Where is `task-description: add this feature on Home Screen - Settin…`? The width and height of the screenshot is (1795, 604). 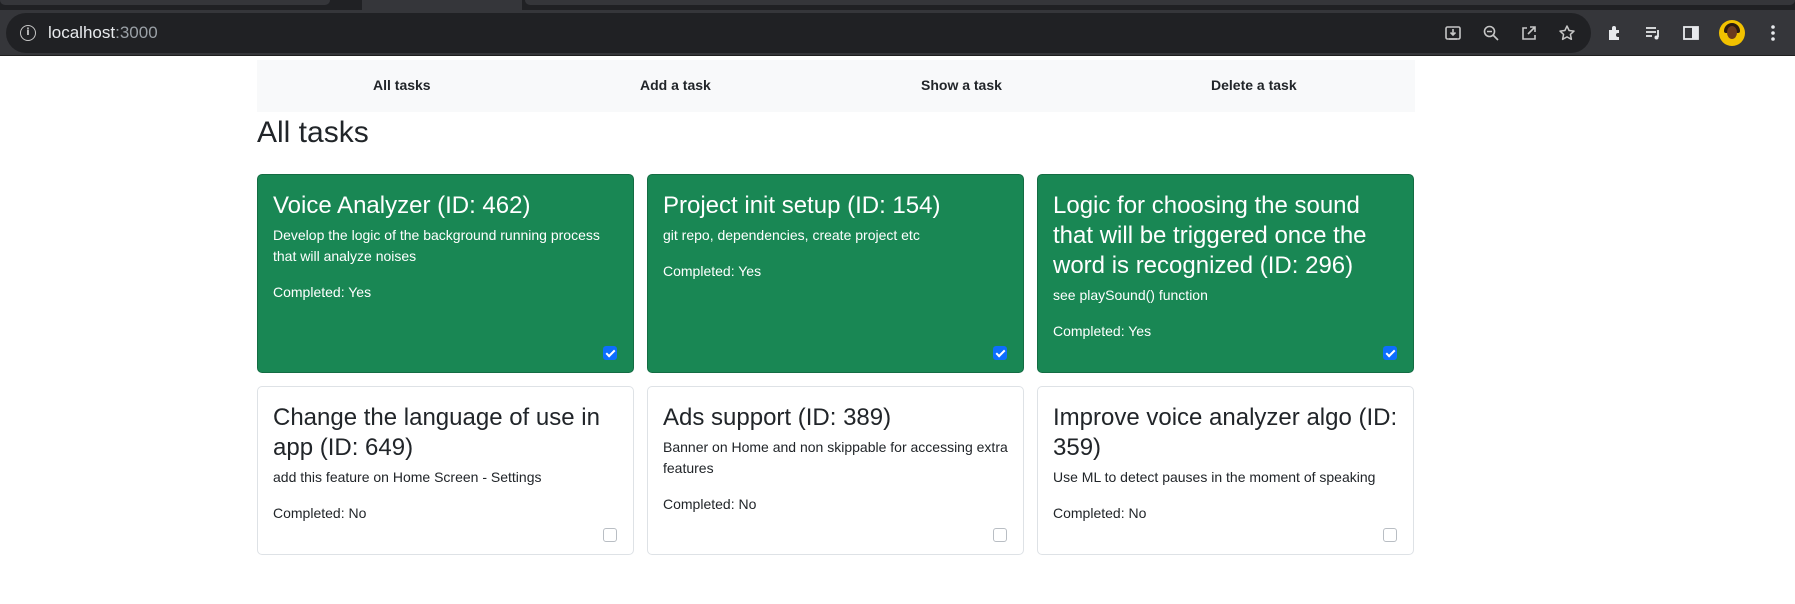 task-description: add this feature on Home Screen - Settin… is located at coordinates (407, 477).